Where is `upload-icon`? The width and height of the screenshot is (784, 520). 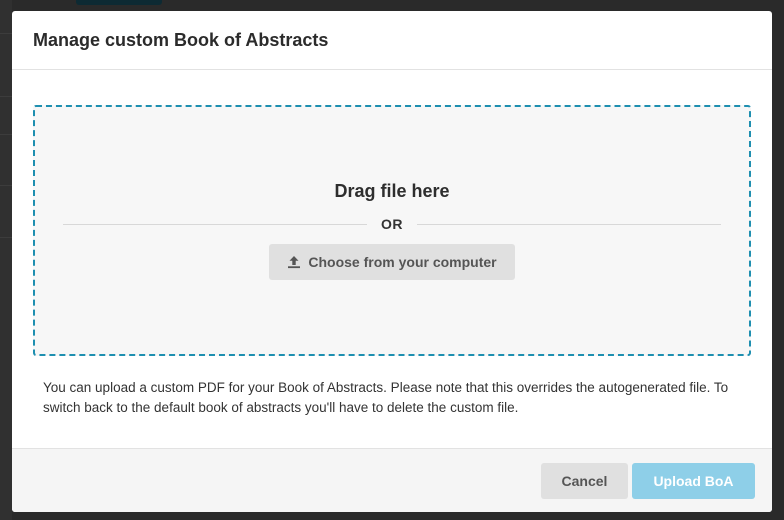 upload-icon is located at coordinates (294, 262).